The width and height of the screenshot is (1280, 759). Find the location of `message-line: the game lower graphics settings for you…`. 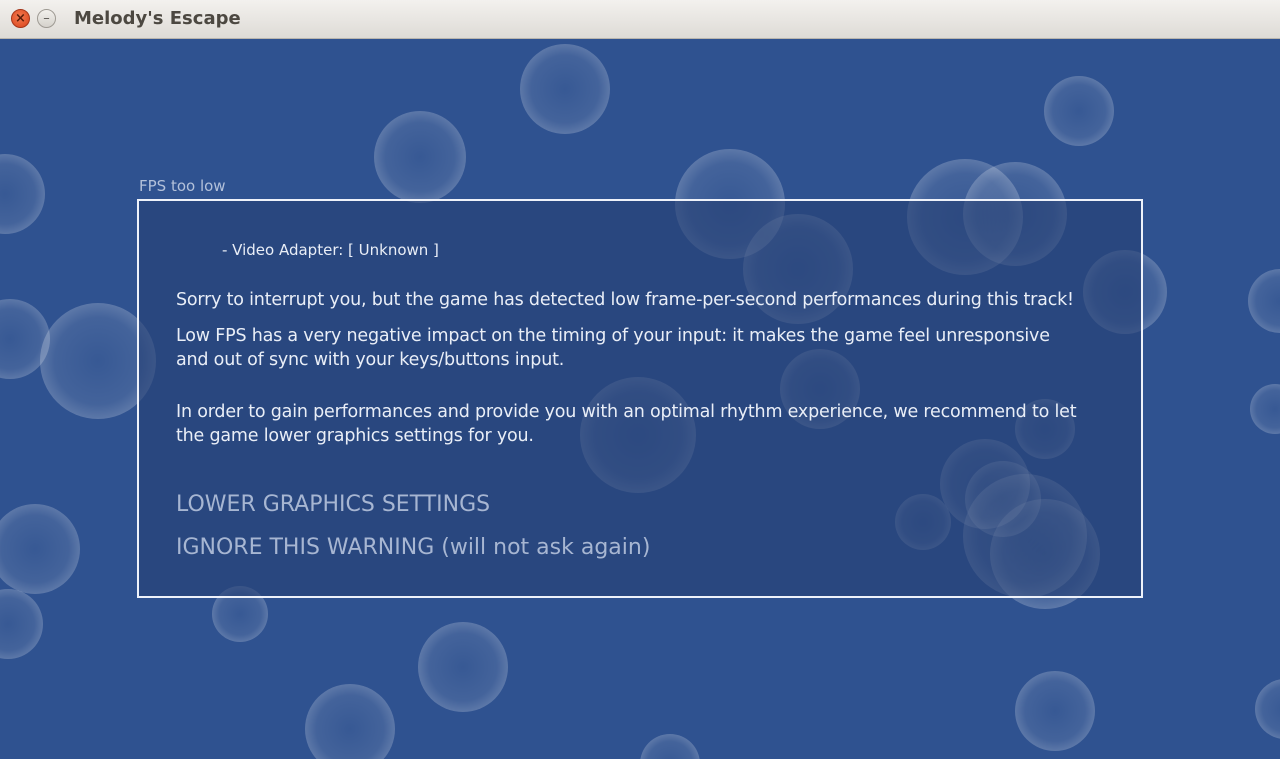

message-line: the game lower graphics settings for you… is located at coordinates (355, 436).